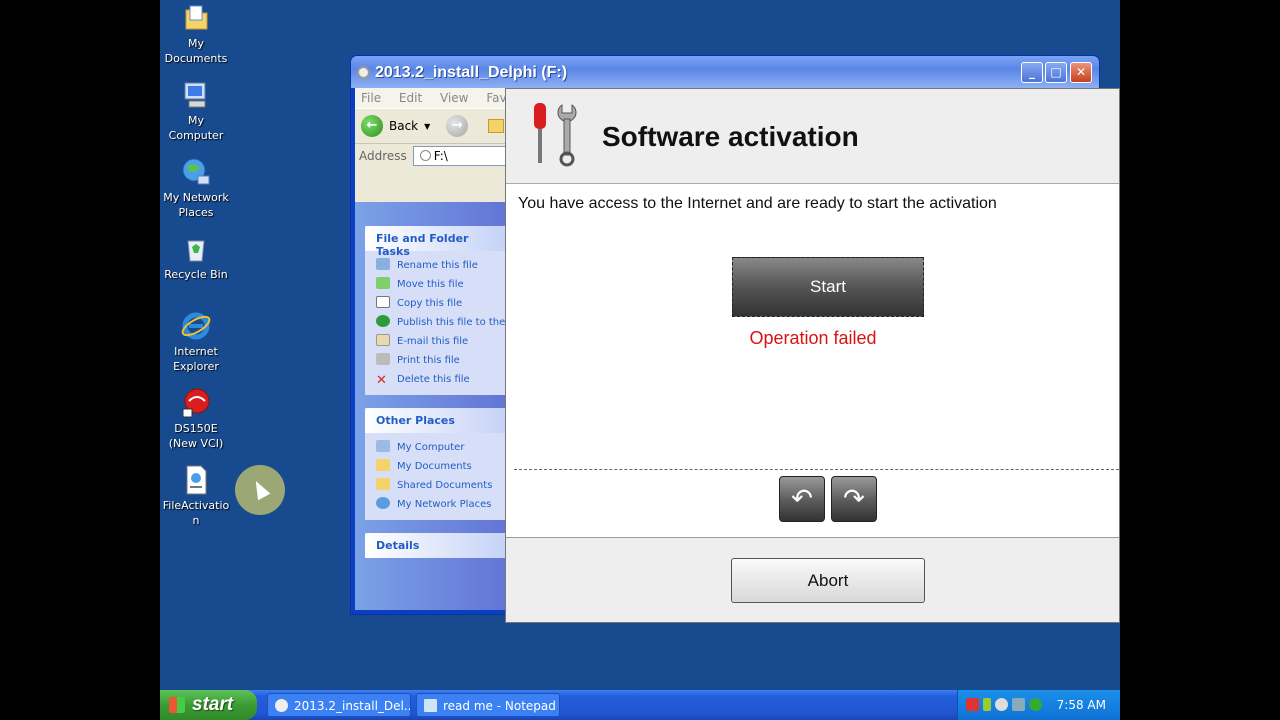 This screenshot has width=1280, height=720. What do you see at coordinates (555, 135) in the screenshot?
I see `tools-icon` at bounding box center [555, 135].